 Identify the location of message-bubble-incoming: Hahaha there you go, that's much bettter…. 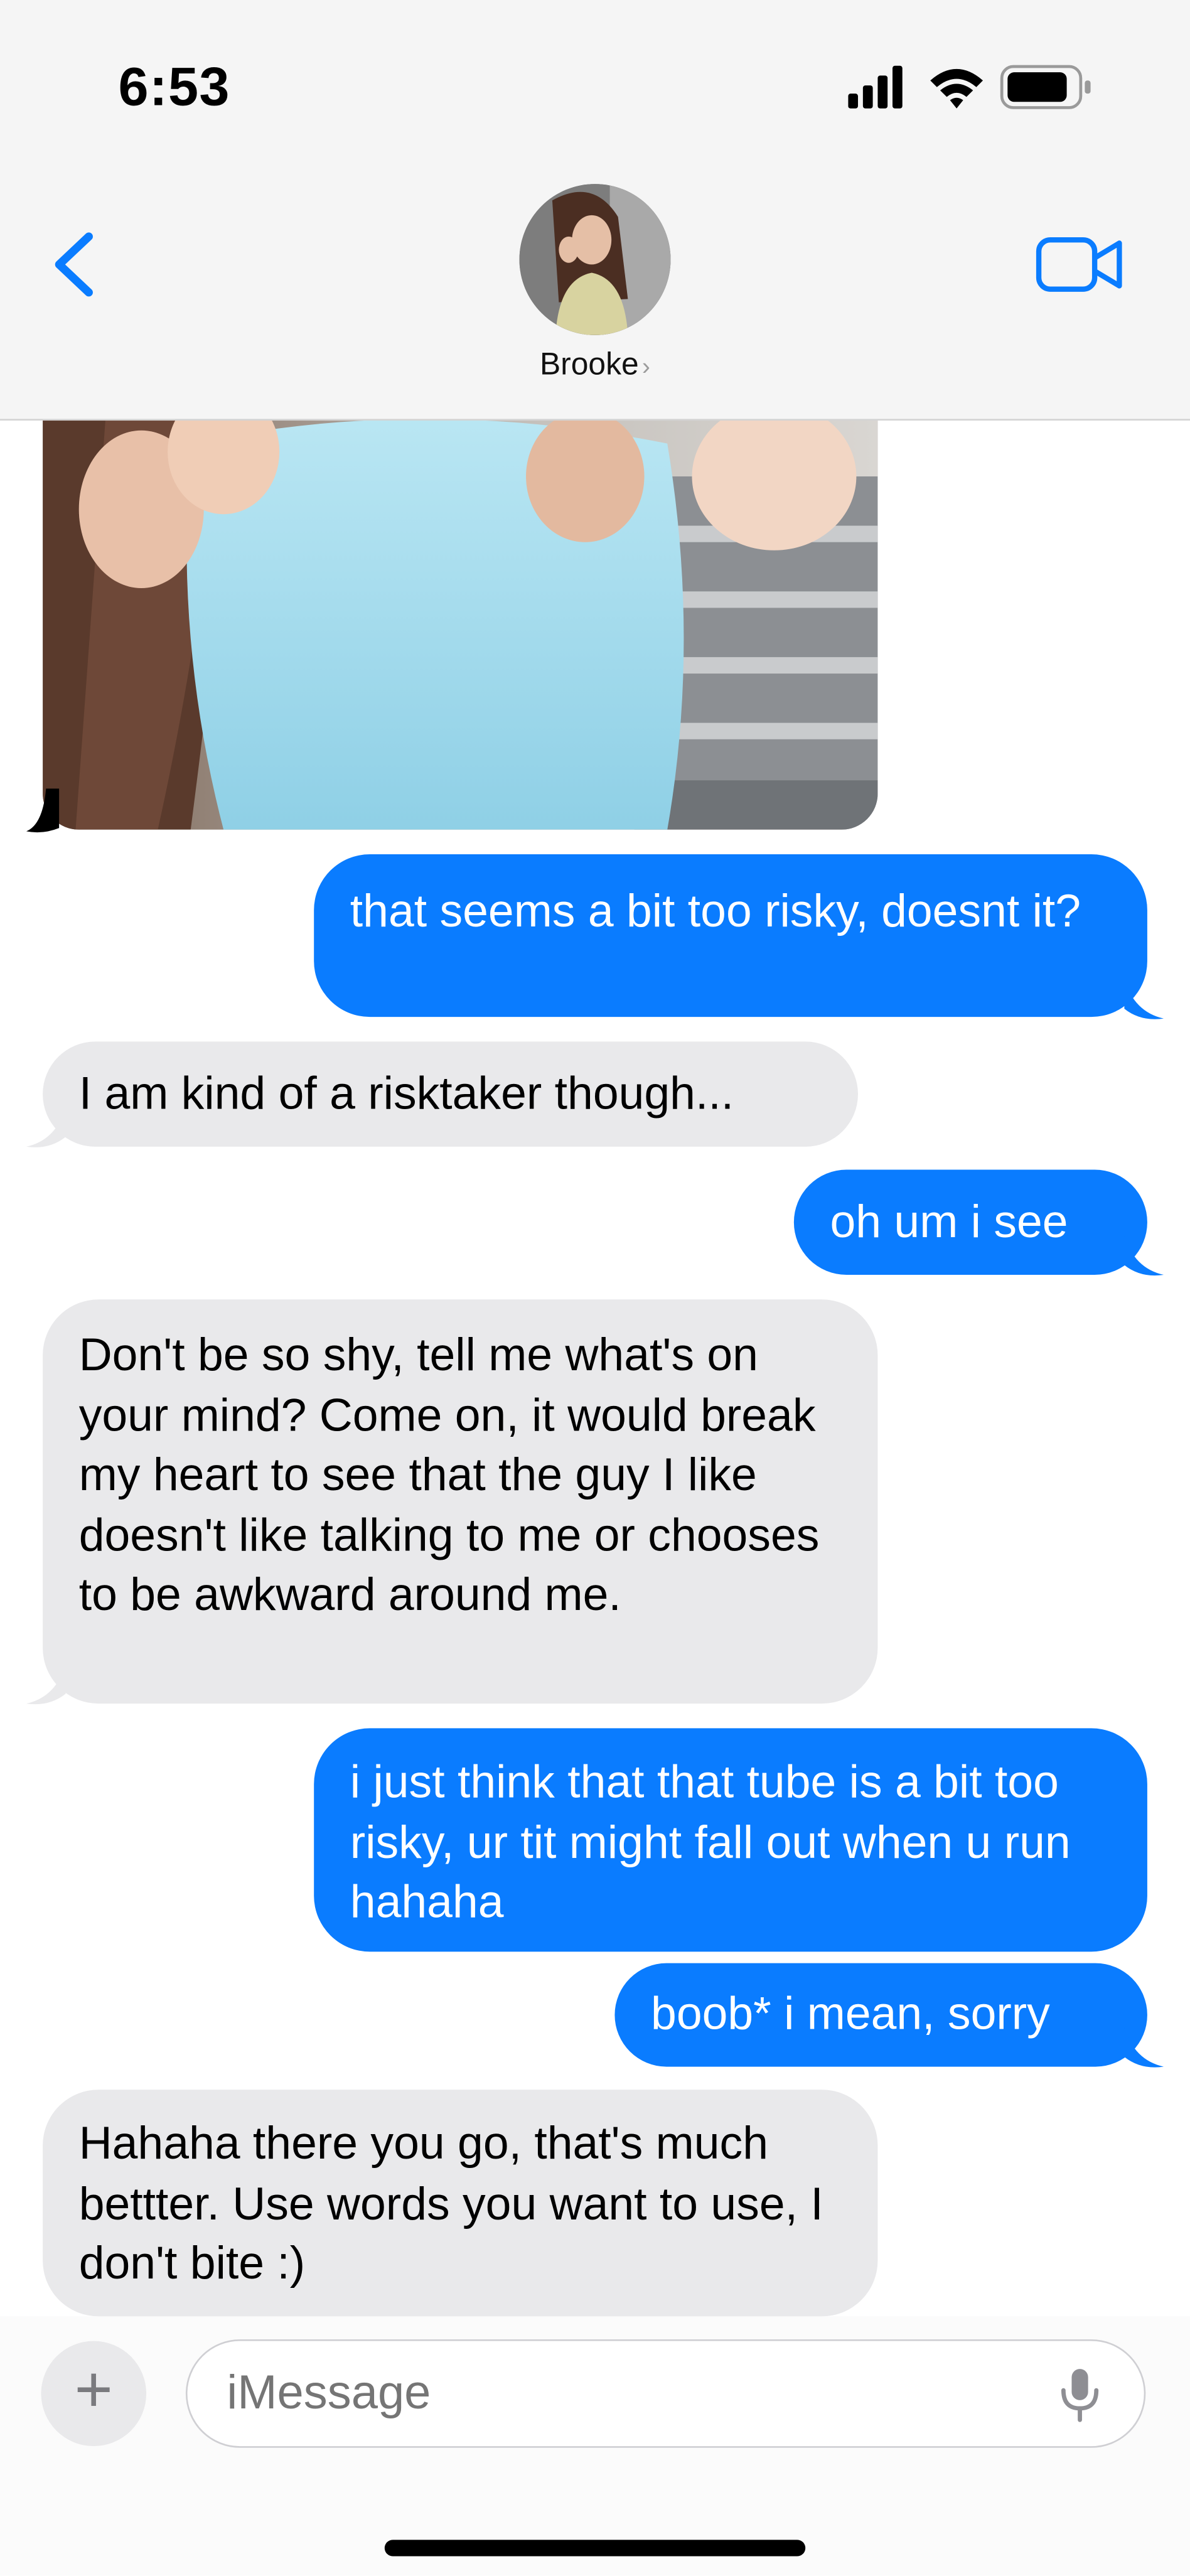
(460, 2203).